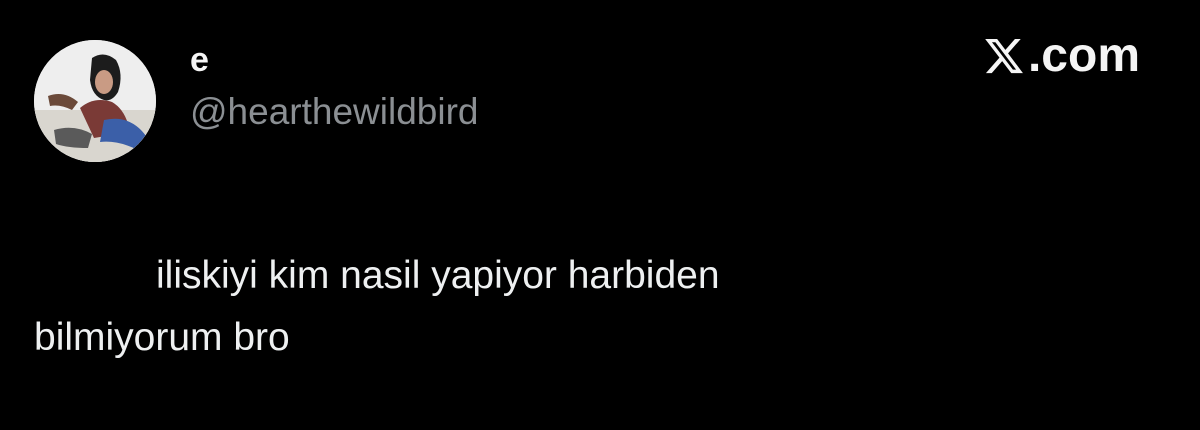 This screenshot has height=430, width=1200. I want to click on avatar, so click(95, 101).